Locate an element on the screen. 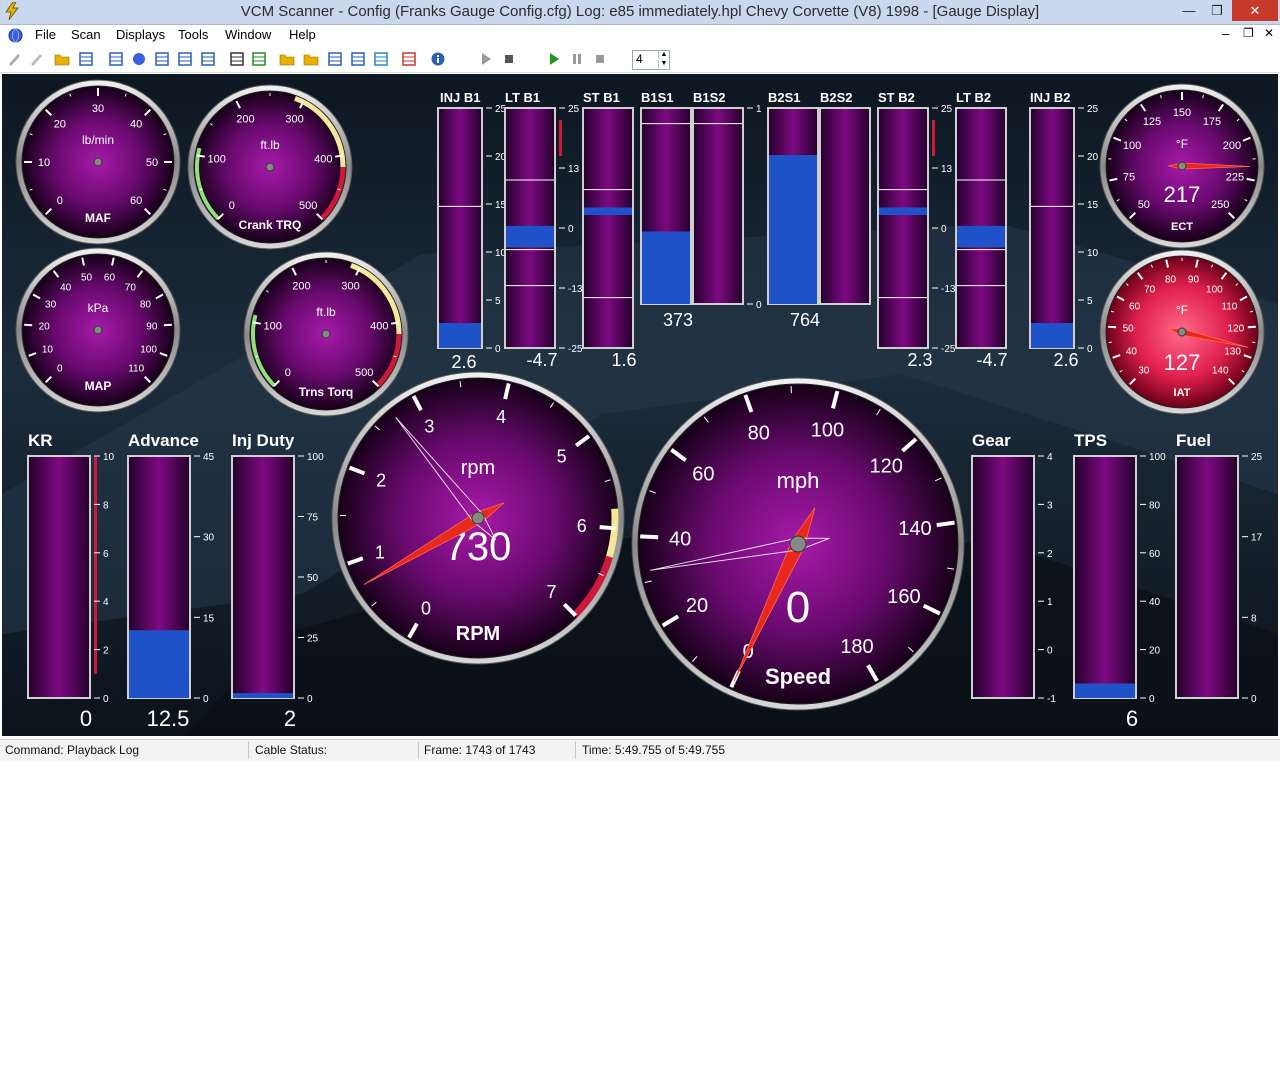  st-b1-trim-band is located at coordinates (608, 211).